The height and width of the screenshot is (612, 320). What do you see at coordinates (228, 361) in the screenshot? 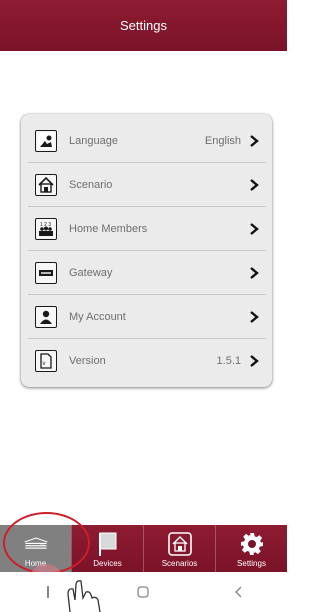
I see `settings-item-value: 1.5.1` at bounding box center [228, 361].